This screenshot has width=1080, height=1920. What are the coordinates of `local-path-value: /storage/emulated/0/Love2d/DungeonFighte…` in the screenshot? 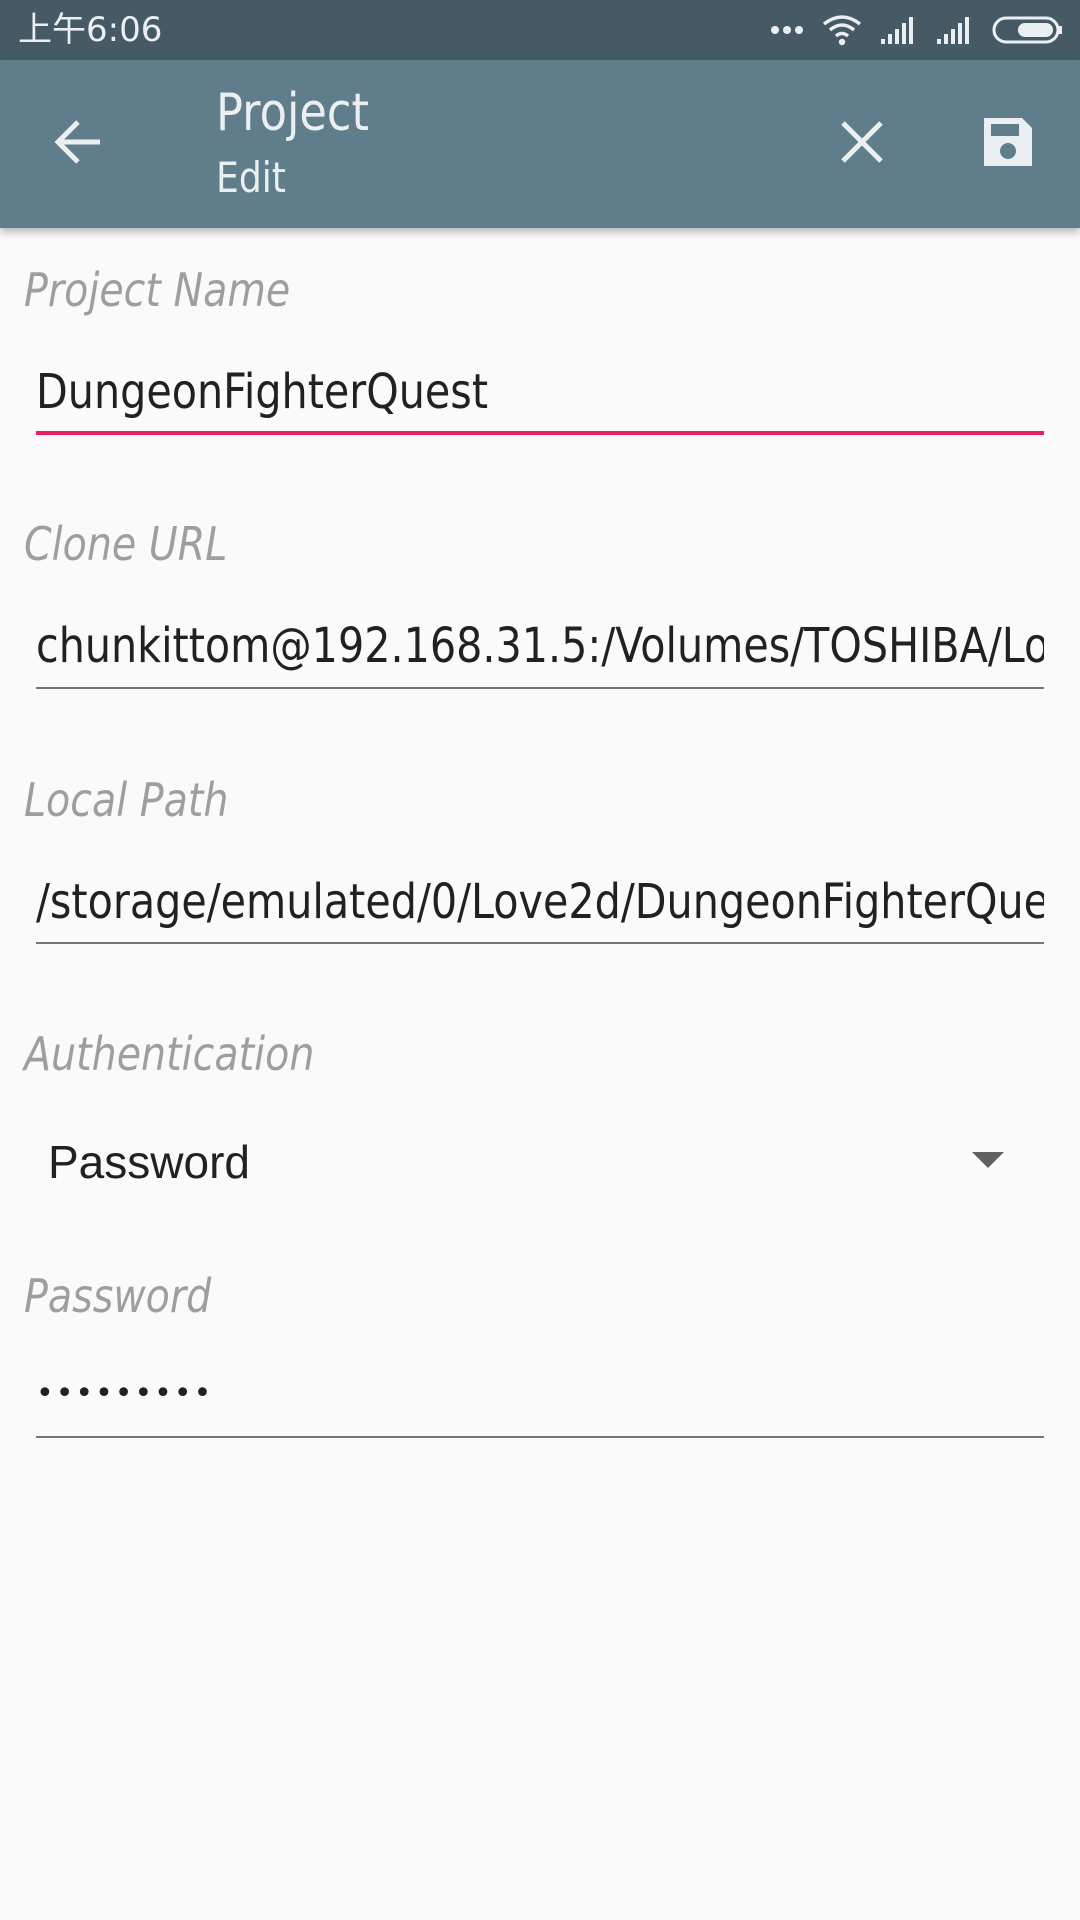 It's located at (540, 902).